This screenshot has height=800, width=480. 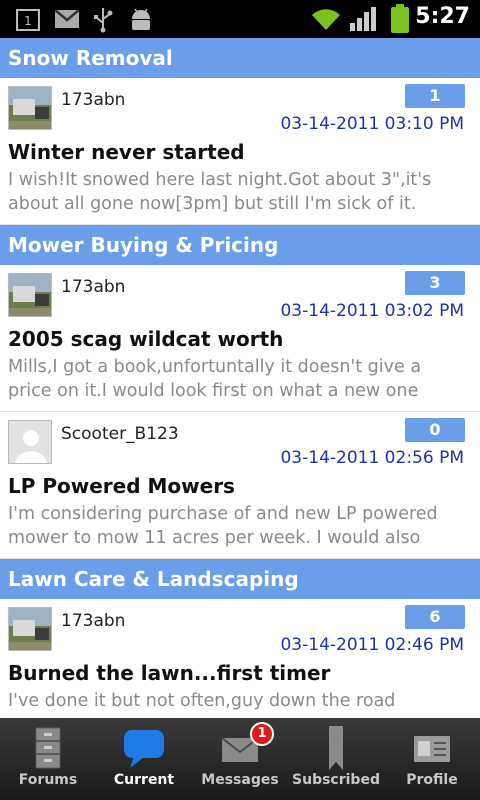 I want to click on topic-title: 2005 scag wildcat worth, so click(x=146, y=339).